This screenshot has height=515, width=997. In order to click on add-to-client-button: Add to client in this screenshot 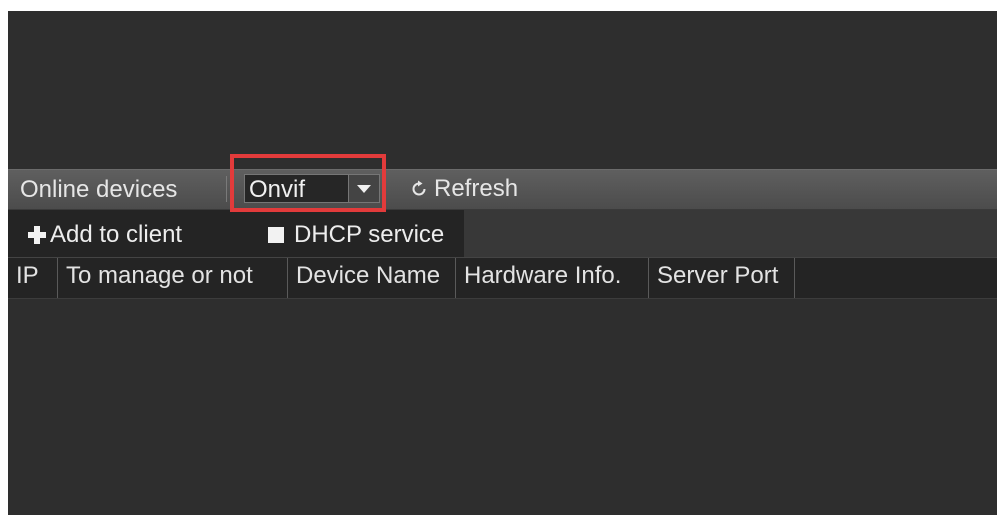, I will do `click(105, 235)`.